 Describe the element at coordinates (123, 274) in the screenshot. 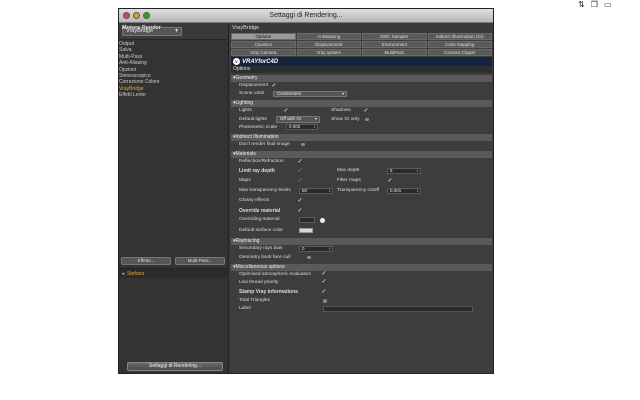

I see `triangle-right-icon: ◂` at that location.